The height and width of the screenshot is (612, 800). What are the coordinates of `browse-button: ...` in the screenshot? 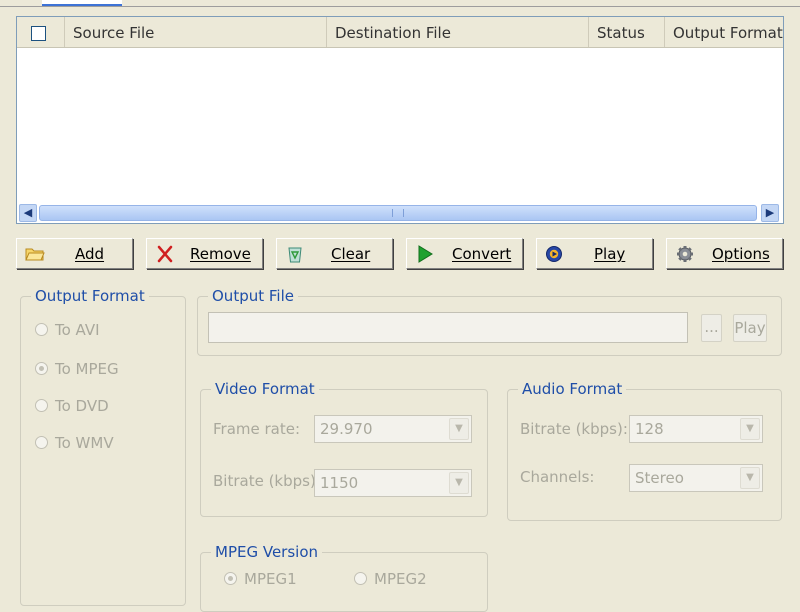 It's located at (711, 328).